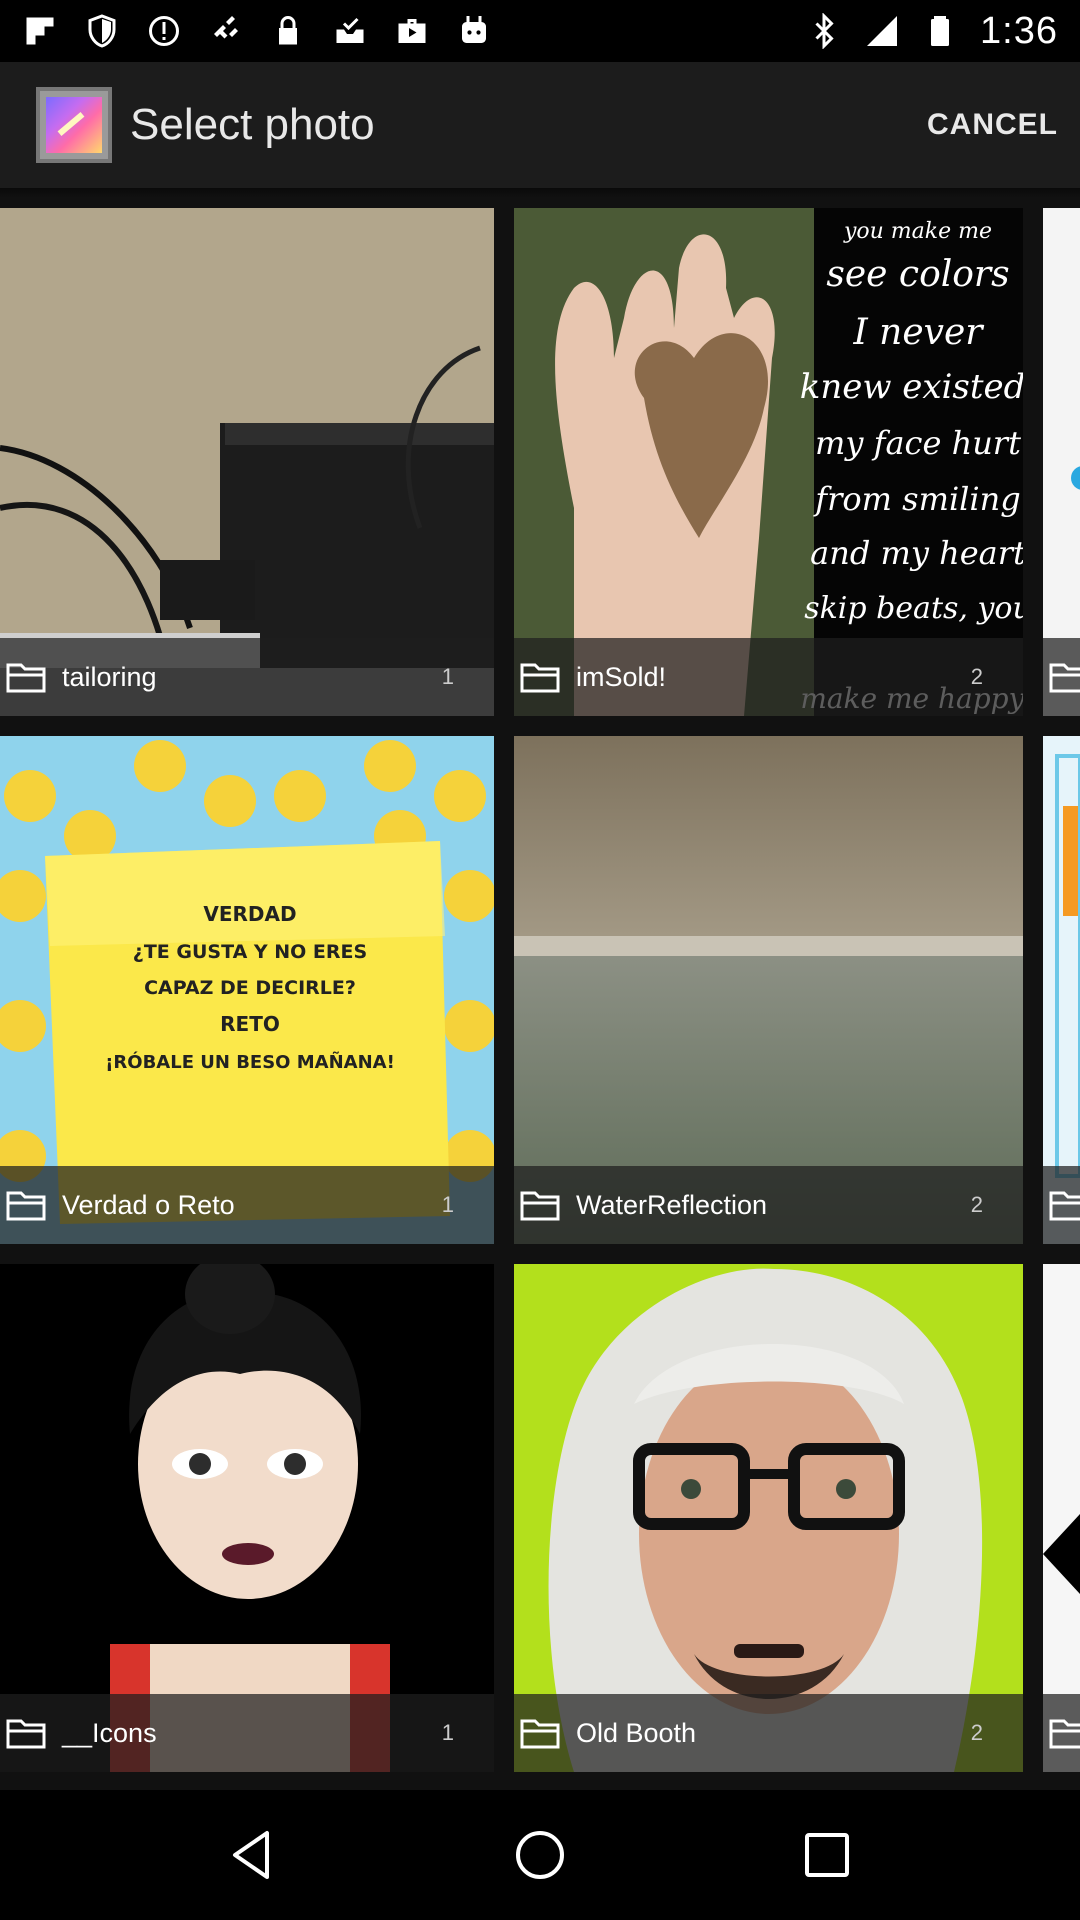  I want to click on app-bar-shadow, so click(540, 193).